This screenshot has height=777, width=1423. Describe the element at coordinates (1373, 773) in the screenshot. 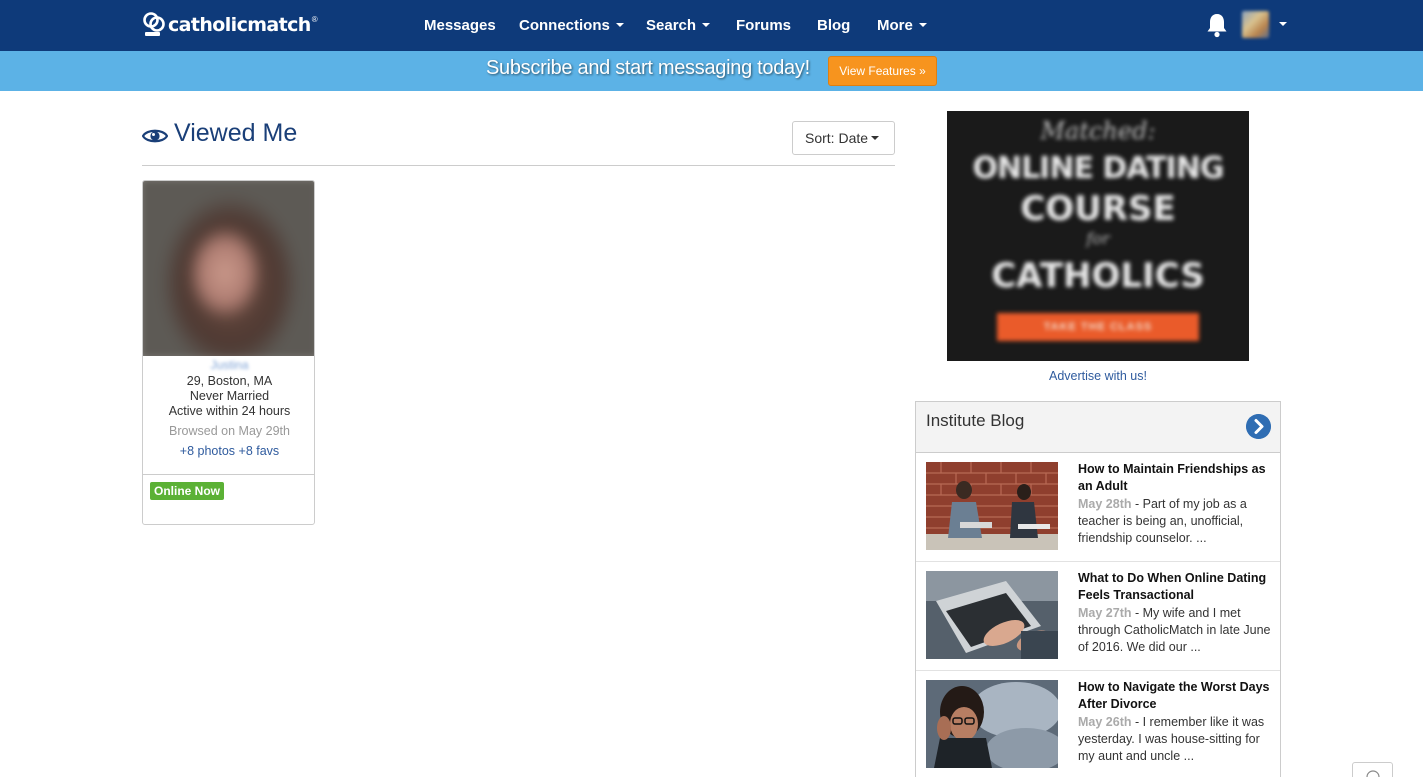

I see `chat-icon` at that location.